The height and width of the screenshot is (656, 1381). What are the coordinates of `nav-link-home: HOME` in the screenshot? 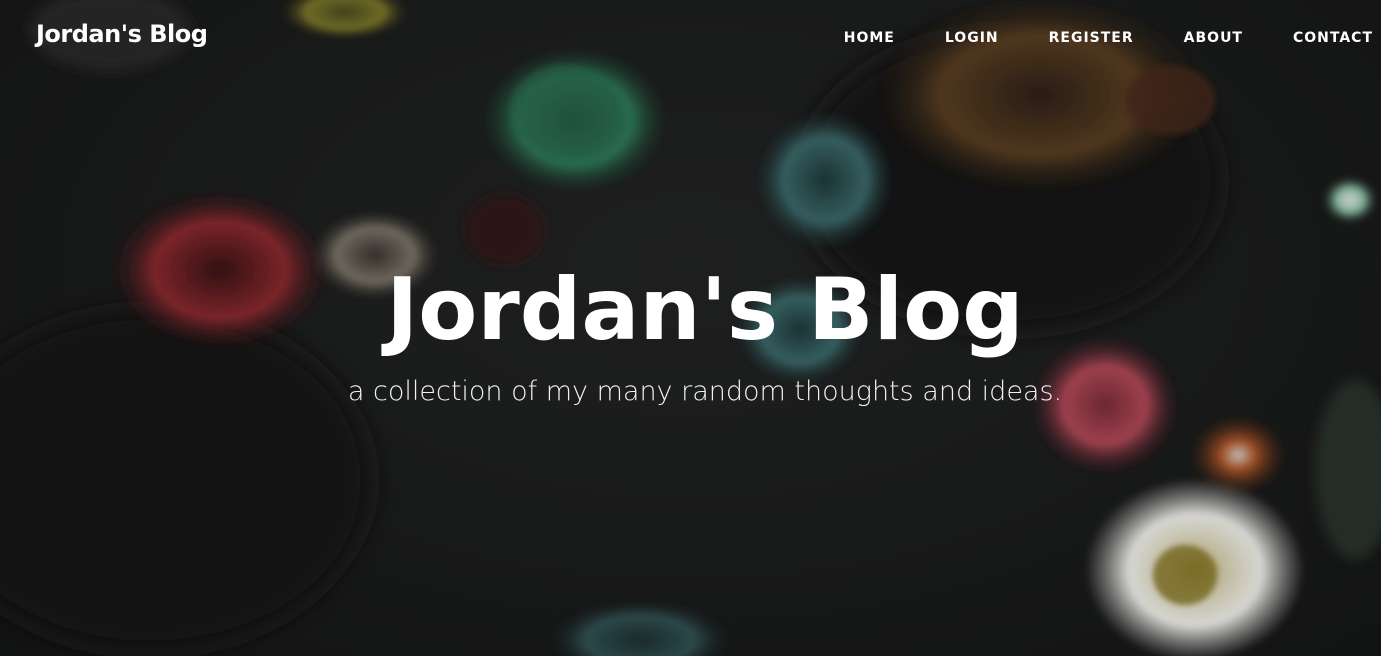 It's located at (869, 38).